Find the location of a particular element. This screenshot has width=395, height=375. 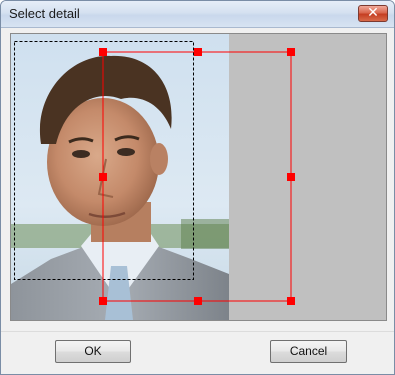

button-area-divider is located at coordinates (197, 331).